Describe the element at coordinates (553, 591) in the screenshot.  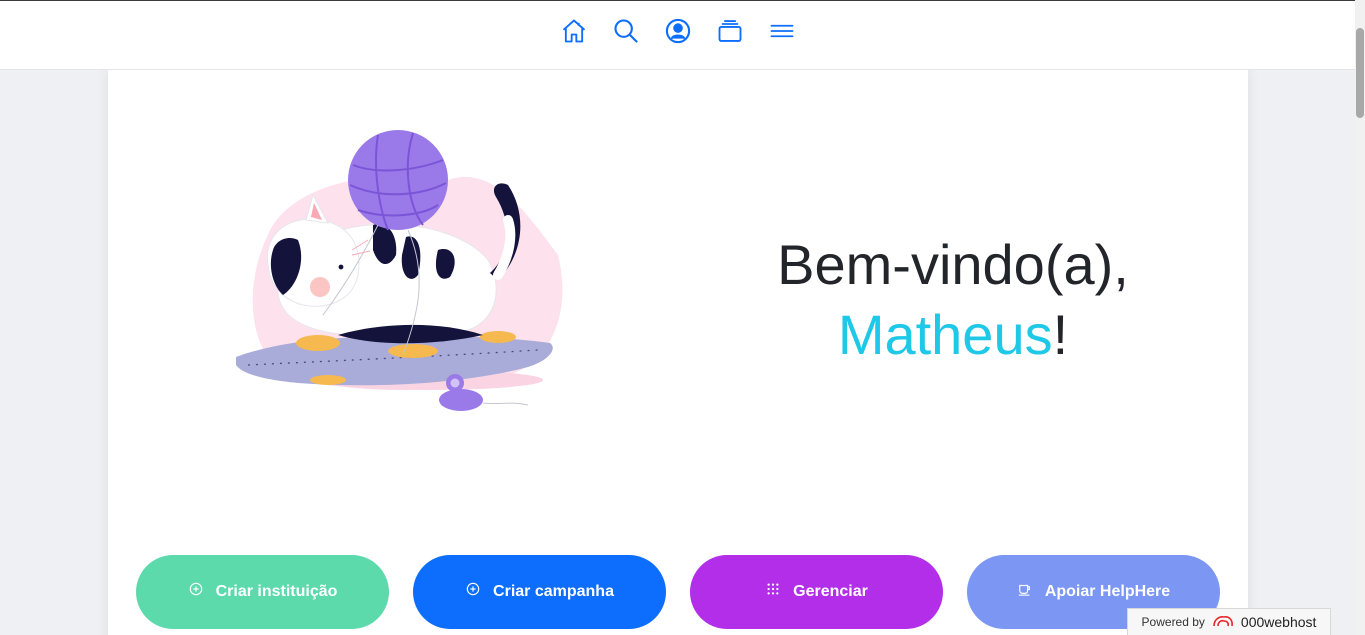
I see `create-campaign-label: Criar campanha` at that location.